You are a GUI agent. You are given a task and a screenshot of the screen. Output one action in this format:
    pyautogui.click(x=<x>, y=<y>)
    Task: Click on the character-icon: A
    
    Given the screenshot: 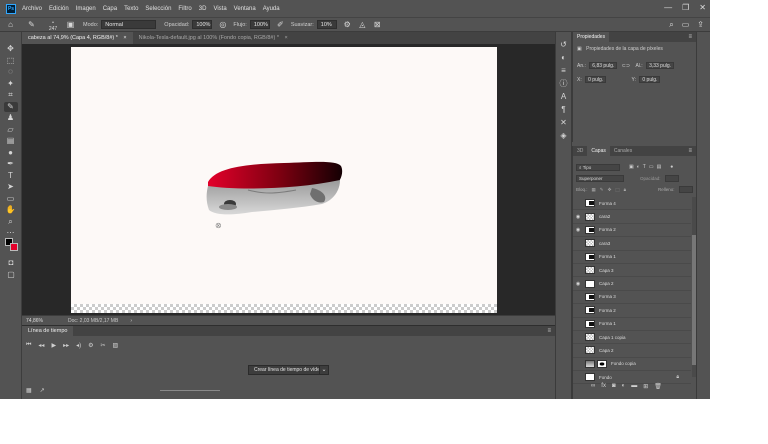 What is the action you would take?
    pyautogui.click(x=563, y=97)
    